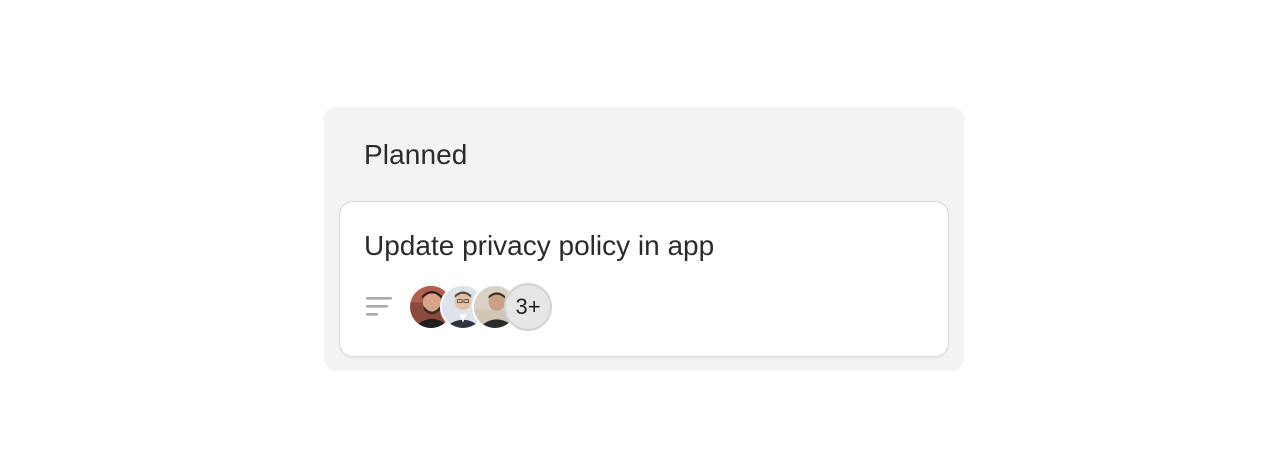 The width and height of the screenshot is (1280, 458). What do you see at coordinates (539, 245) in the screenshot?
I see `card-title: Update privacy policy in app` at bounding box center [539, 245].